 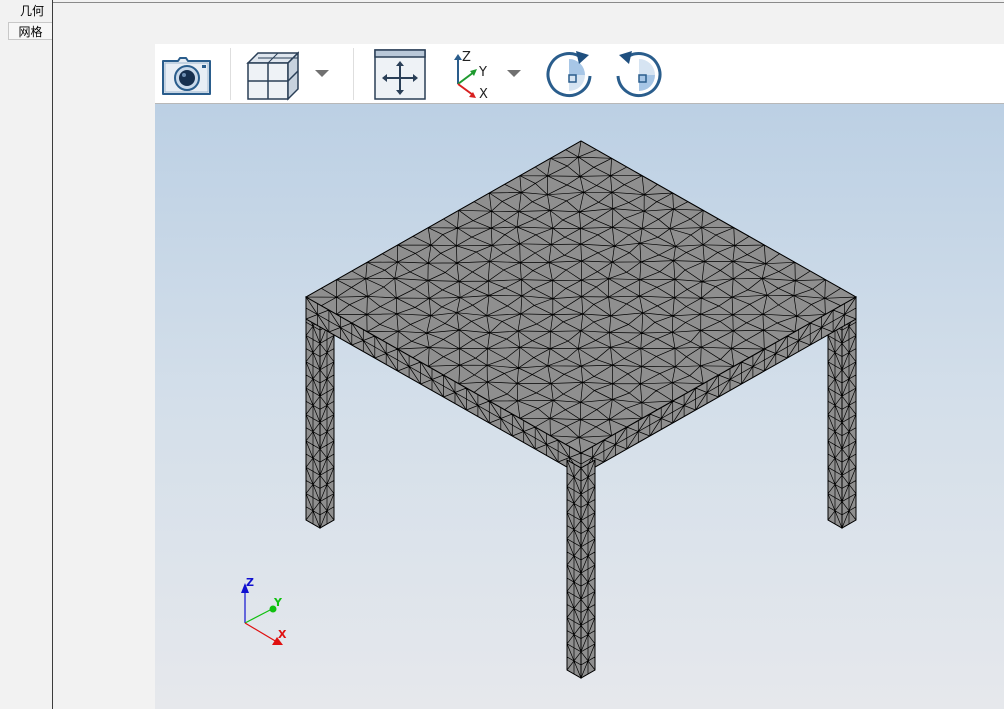 What do you see at coordinates (26, 354) in the screenshot?
I see `left-tab-strip: 几何 网格` at bounding box center [26, 354].